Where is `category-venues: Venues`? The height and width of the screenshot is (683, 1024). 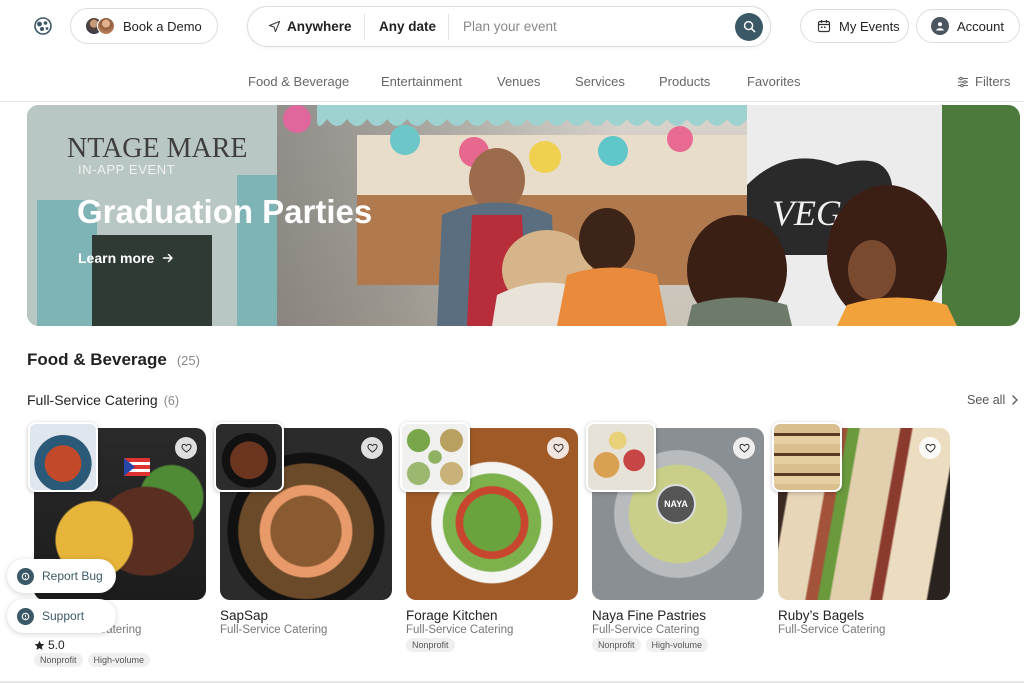
category-venues: Venues is located at coordinates (518, 81).